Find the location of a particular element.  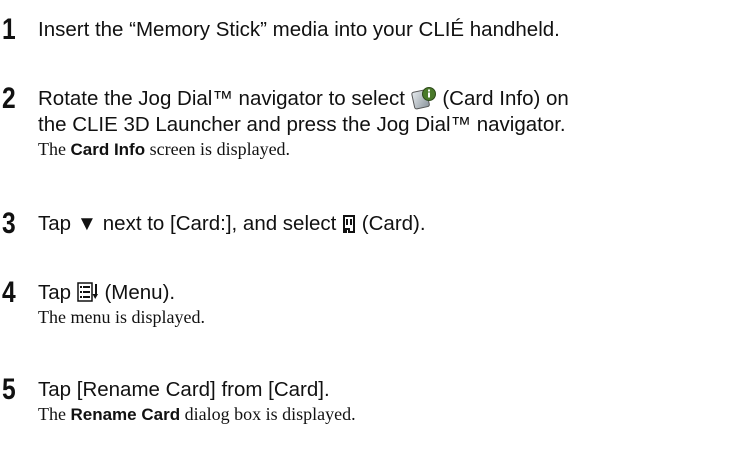

step-number: 4 is located at coordinates (9, 292).